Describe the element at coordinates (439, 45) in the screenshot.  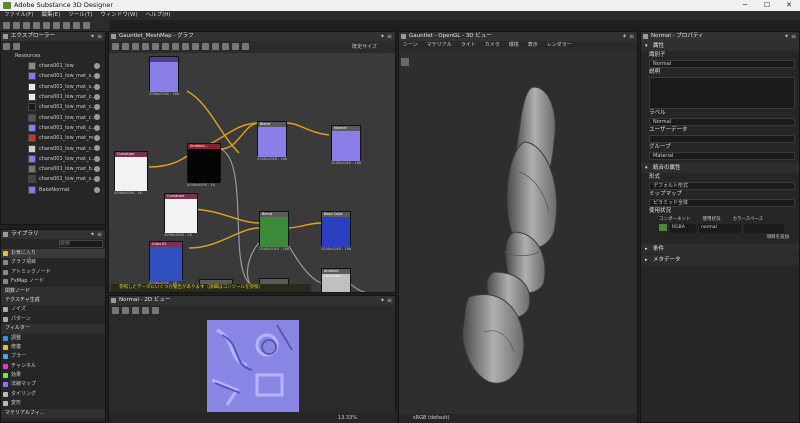
I see `view3d-tab: マテリアル` at that location.